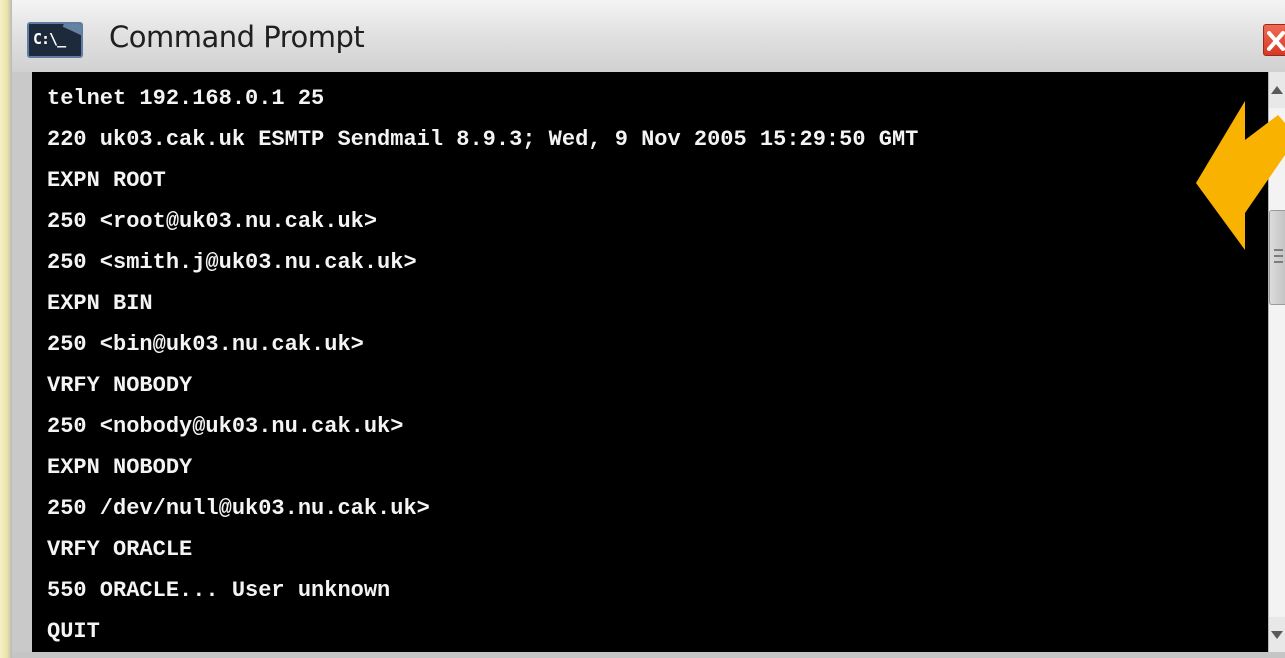 This screenshot has height=658, width=1285. I want to click on console-line: 250 <smith.j@uk03.nu.cak.uk>, so click(232, 262).